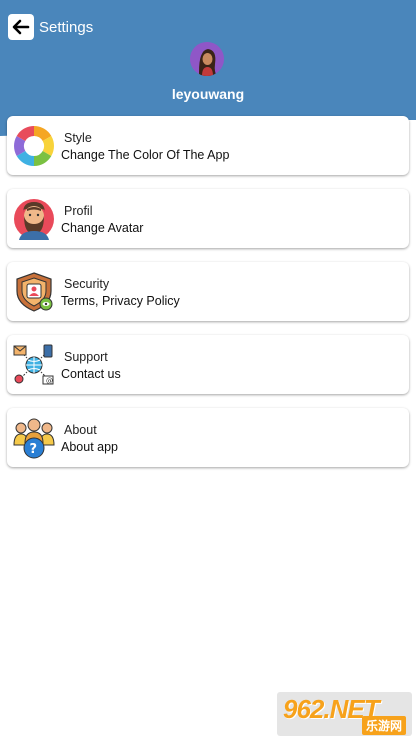 The width and height of the screenshot is (416, 741). What do you see at coordinates (91, 374) in the screenshot?
I see `settings-item-subtitle: Contact us` at bounding box center [91, 374].